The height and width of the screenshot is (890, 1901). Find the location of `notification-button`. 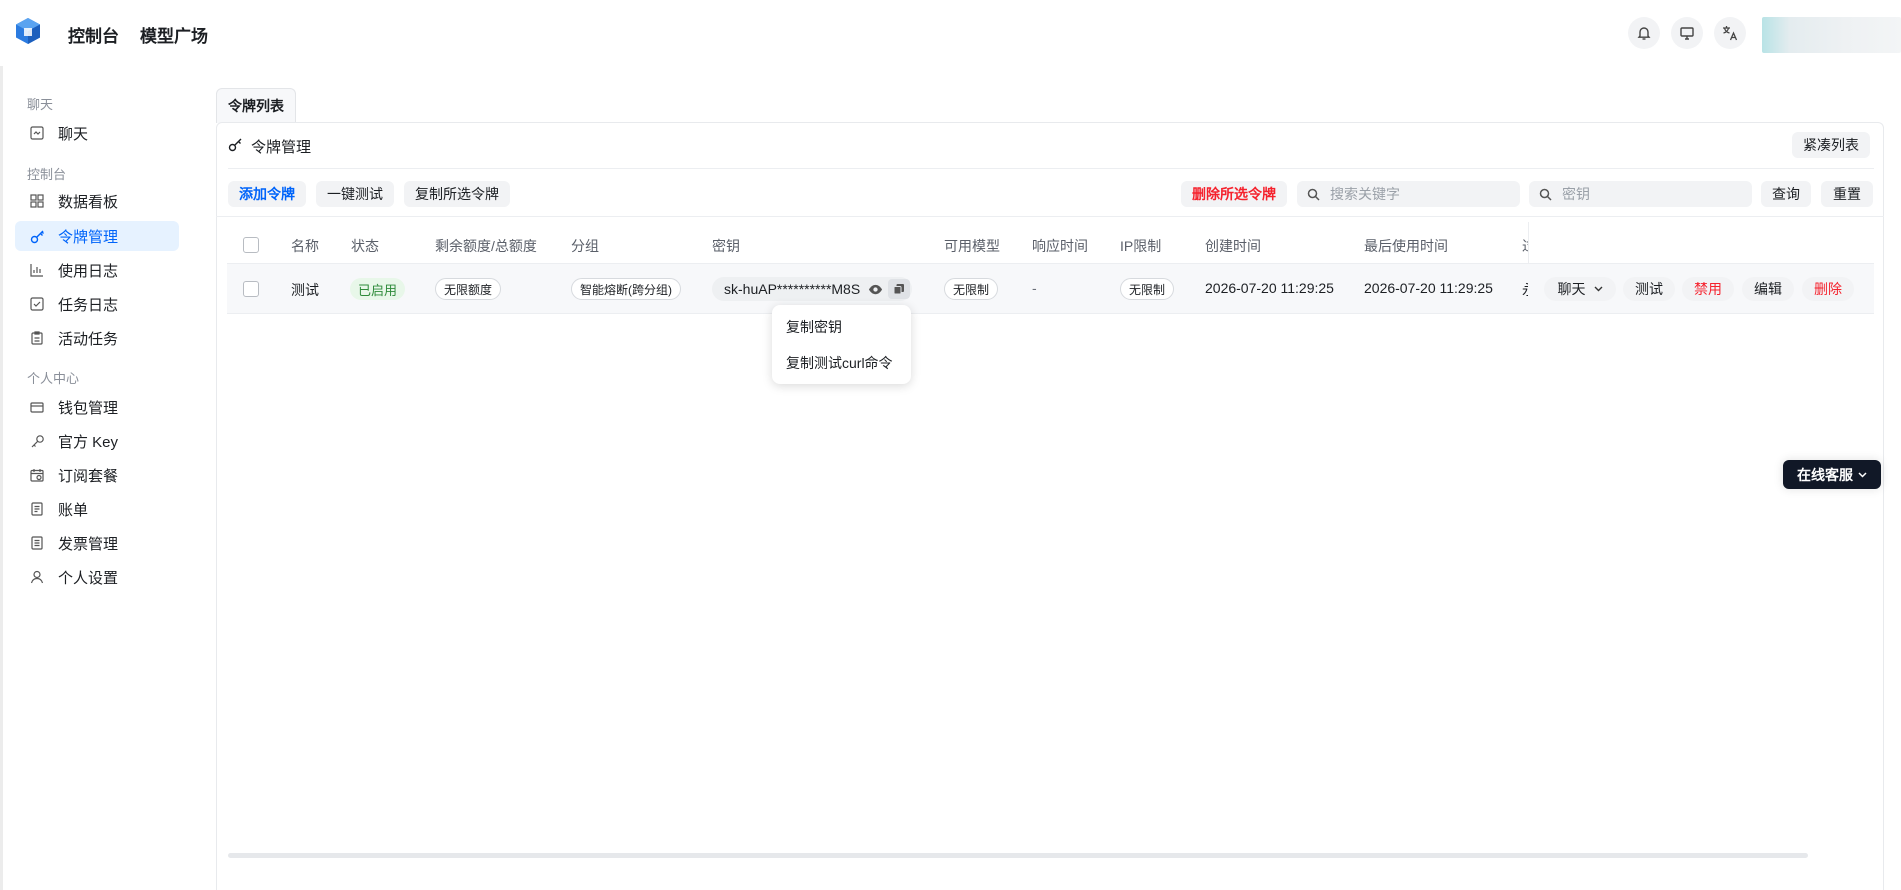

notification-button is located at coordinates (1644, 33).